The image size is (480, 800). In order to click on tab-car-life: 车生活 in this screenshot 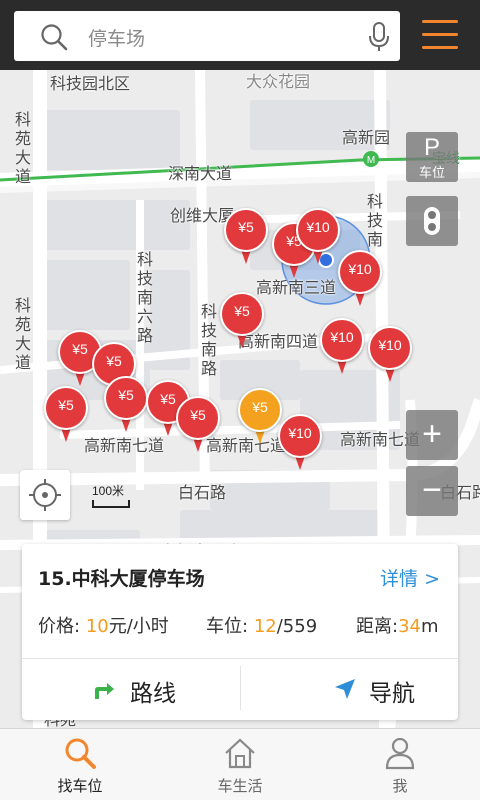, I will do `click(240, 764)`.